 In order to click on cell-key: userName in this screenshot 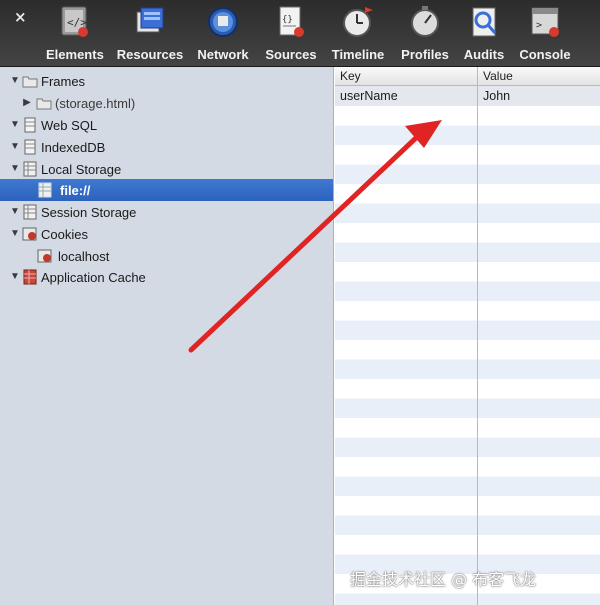, I will do `click(369, 96)`.